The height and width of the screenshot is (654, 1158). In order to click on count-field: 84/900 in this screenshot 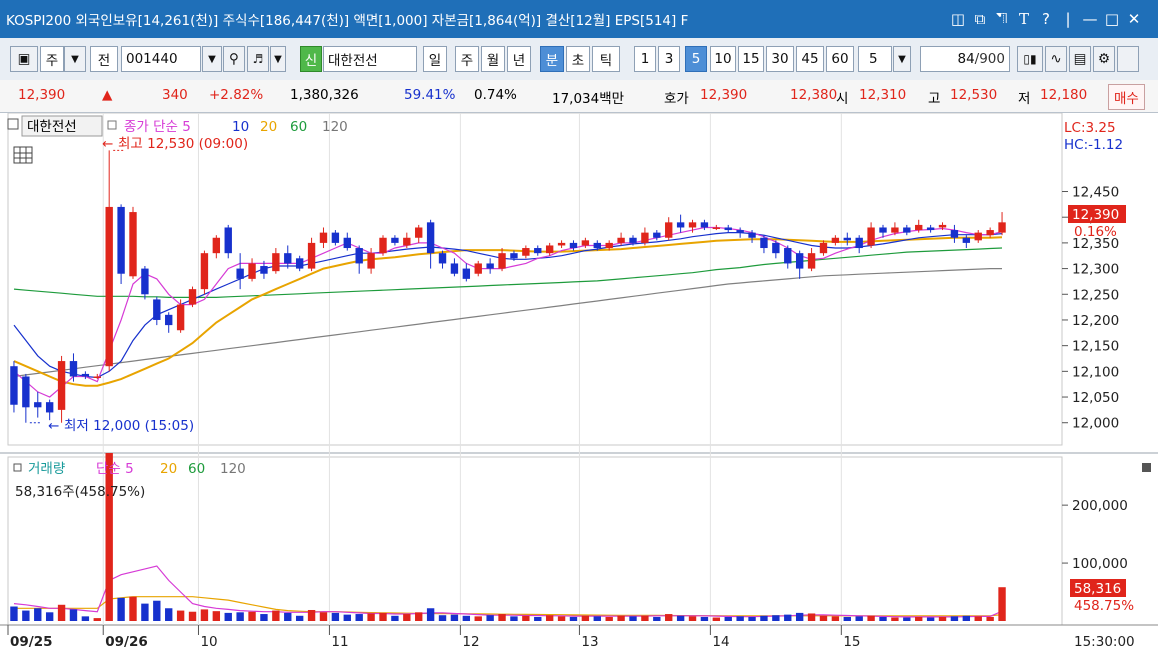, I will do `click(965, 59)`.